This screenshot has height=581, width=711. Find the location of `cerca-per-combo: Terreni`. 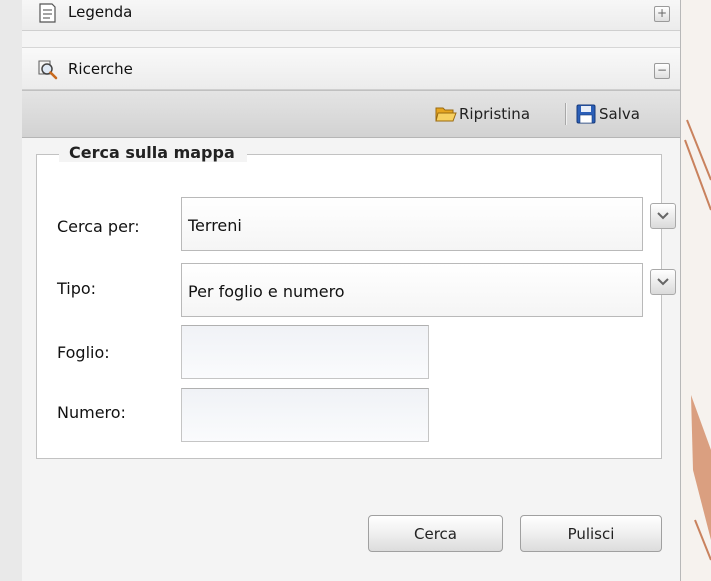

cerca-per-combo: Terreni is located at coordinates (428, 224).